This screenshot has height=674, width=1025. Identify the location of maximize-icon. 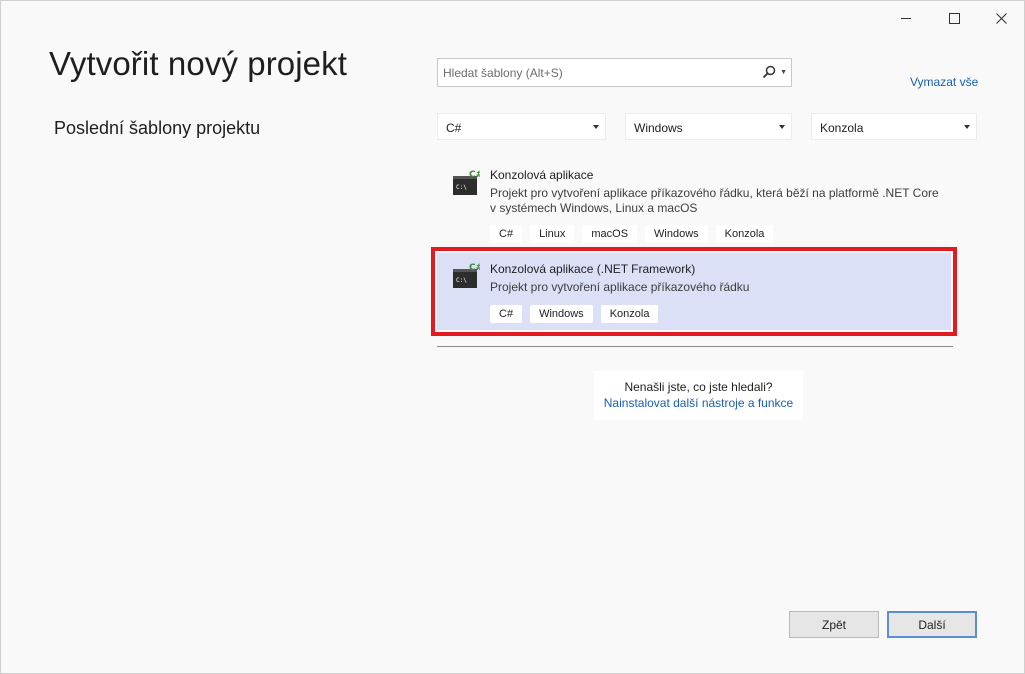
(954, 18).